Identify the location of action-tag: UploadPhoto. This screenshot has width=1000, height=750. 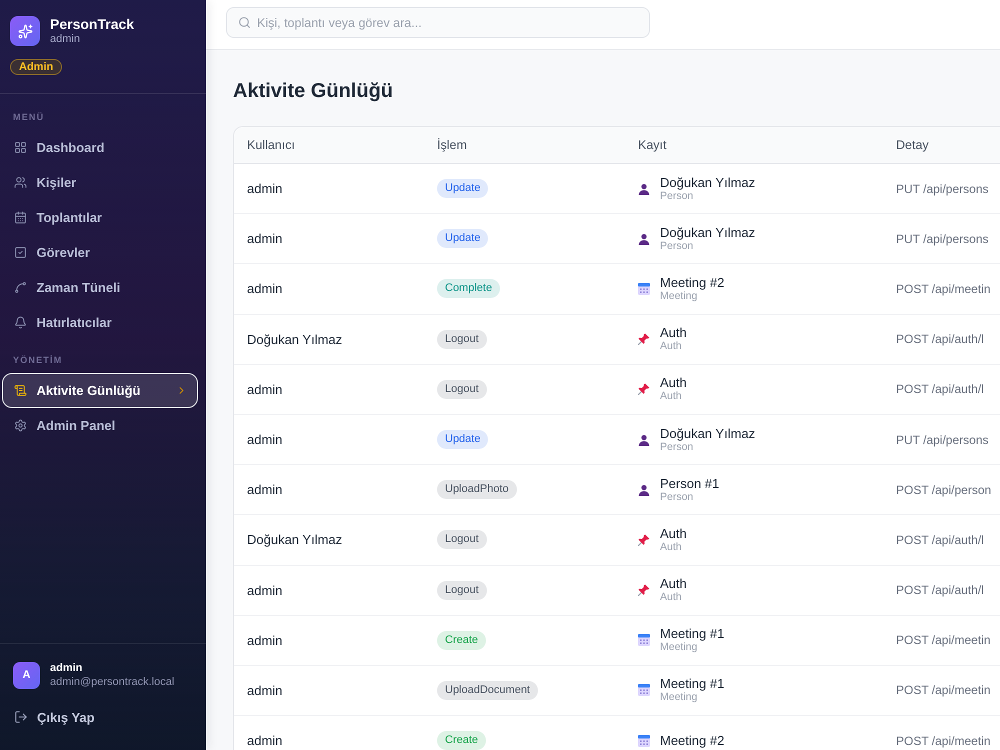
(477, 490).